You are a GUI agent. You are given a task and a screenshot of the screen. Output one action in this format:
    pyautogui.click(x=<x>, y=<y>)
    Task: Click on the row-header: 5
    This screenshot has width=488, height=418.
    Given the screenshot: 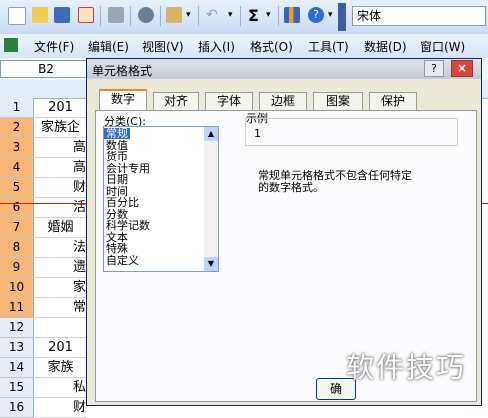 What is the action you would take?
    pyautogui.click(x=17, y=188)
    